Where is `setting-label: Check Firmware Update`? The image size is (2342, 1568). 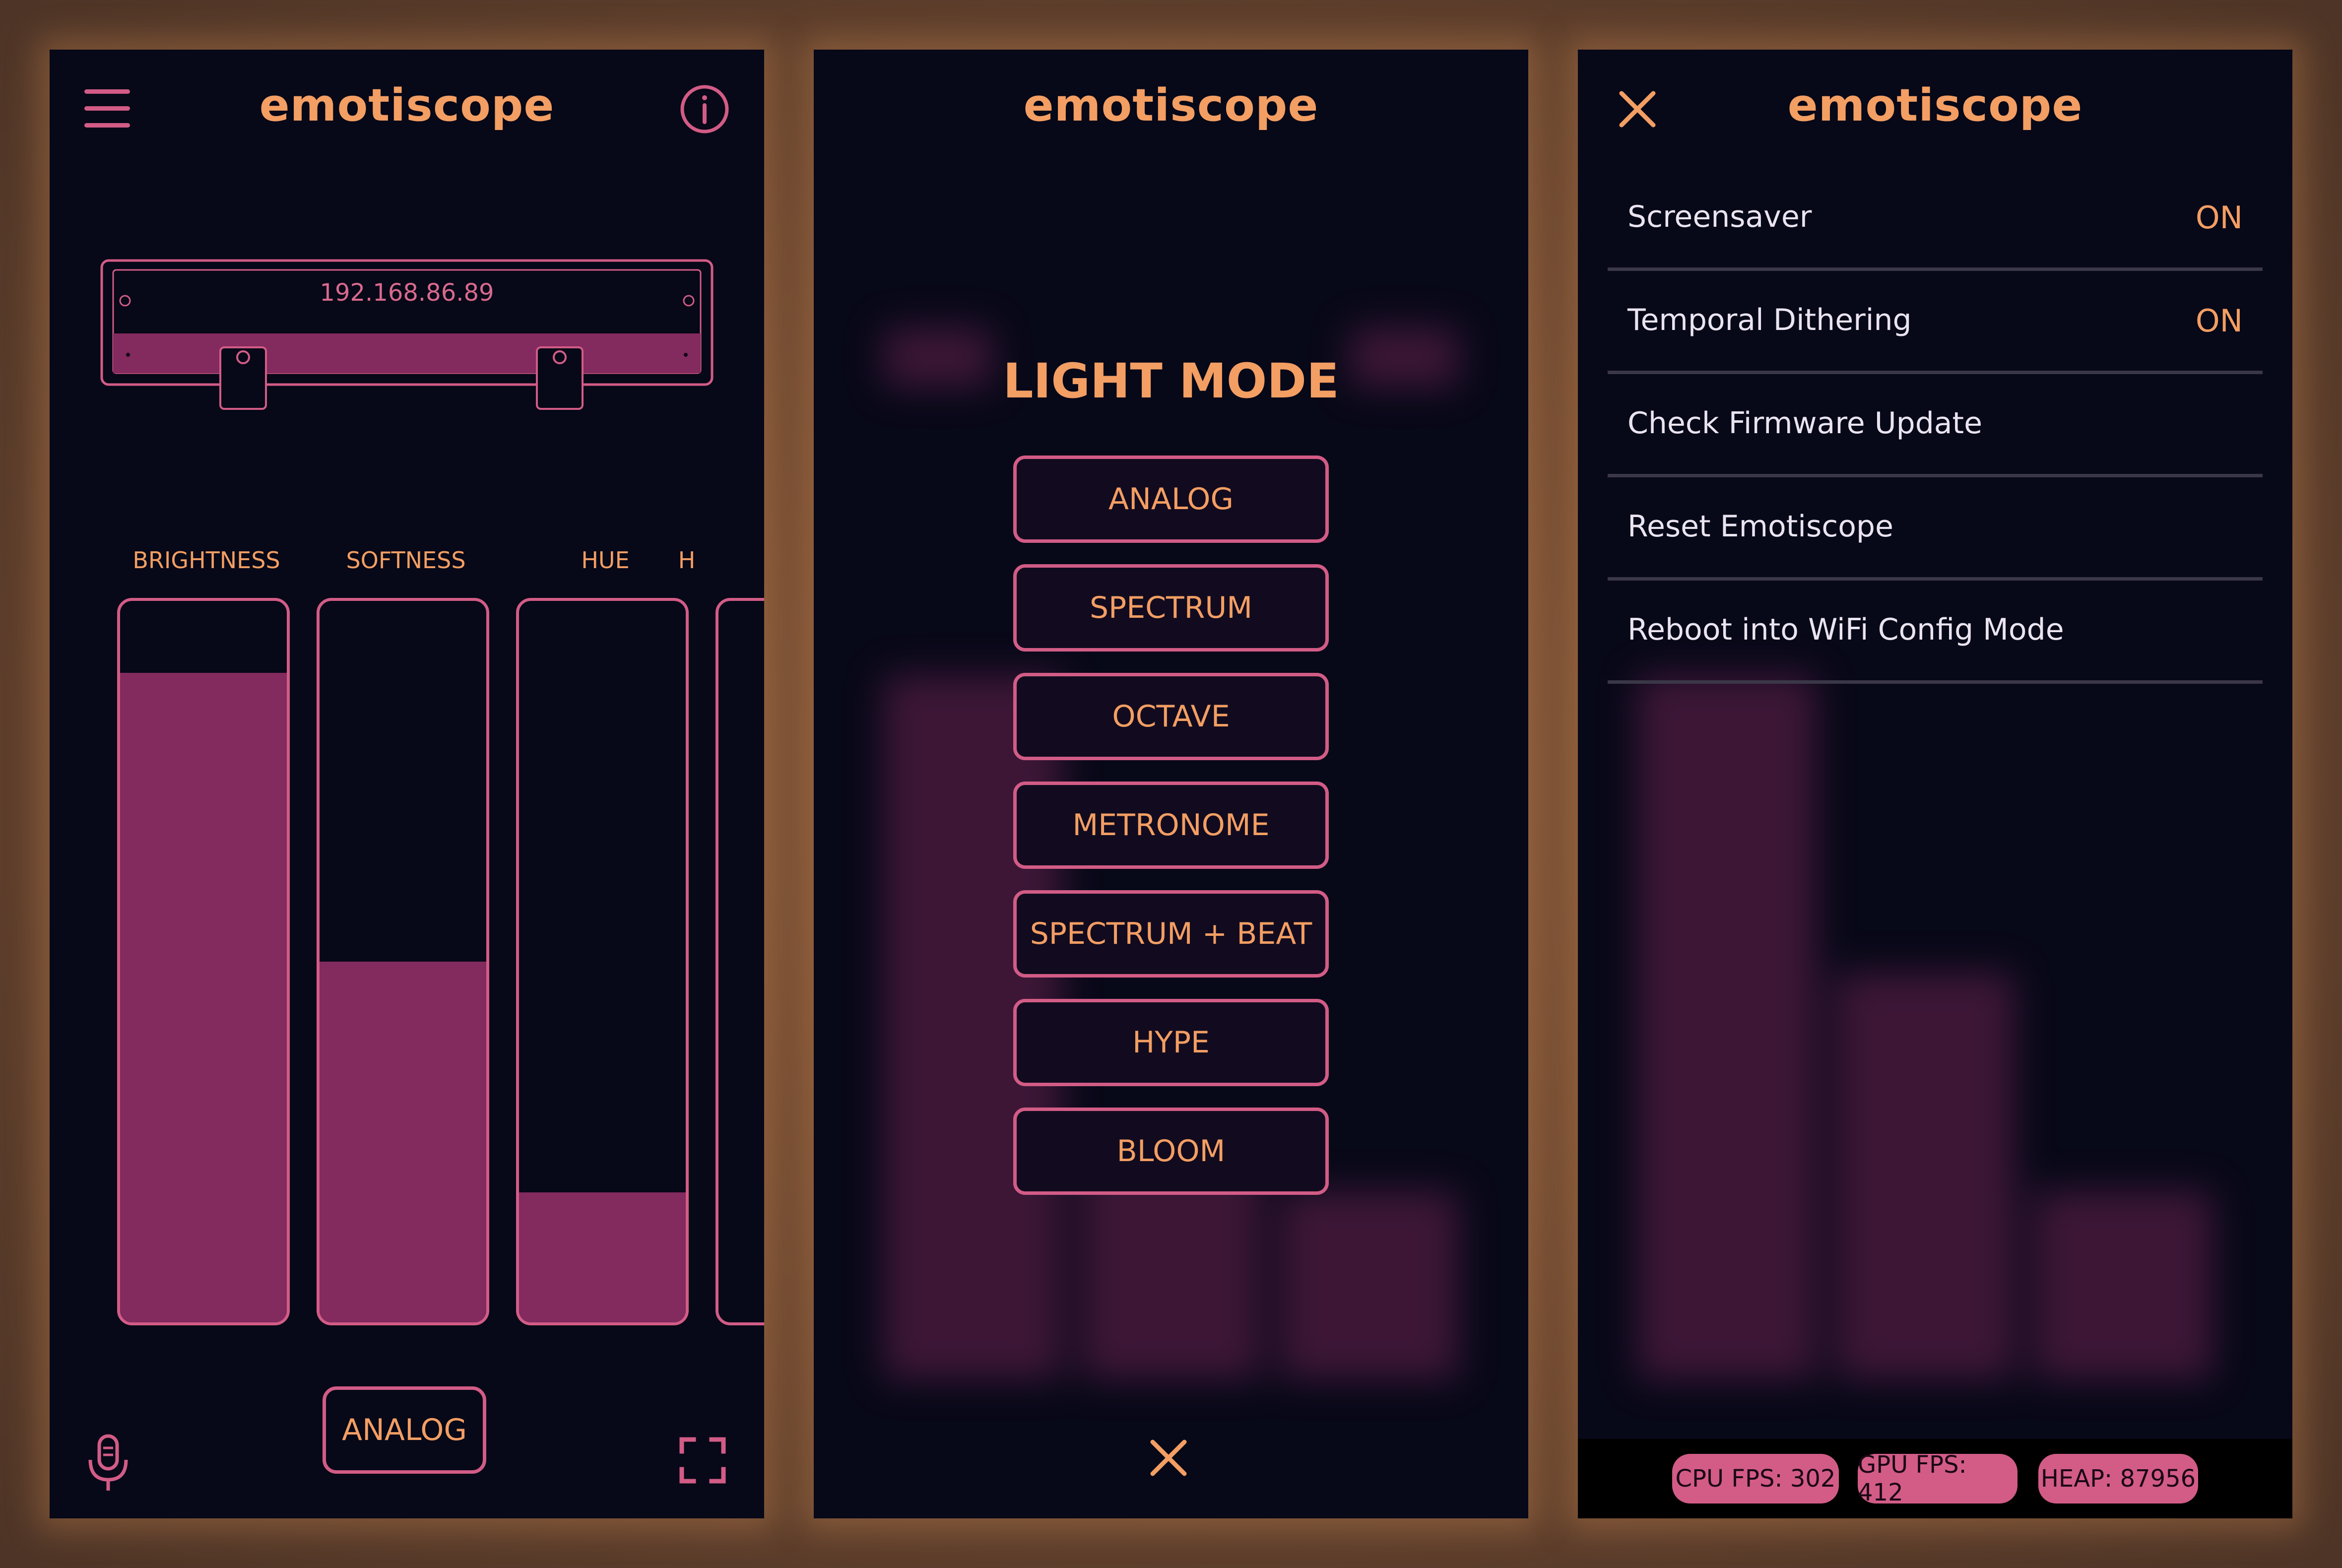
setting-label: Check Firmware Update is located at coordinates (1804, 423).